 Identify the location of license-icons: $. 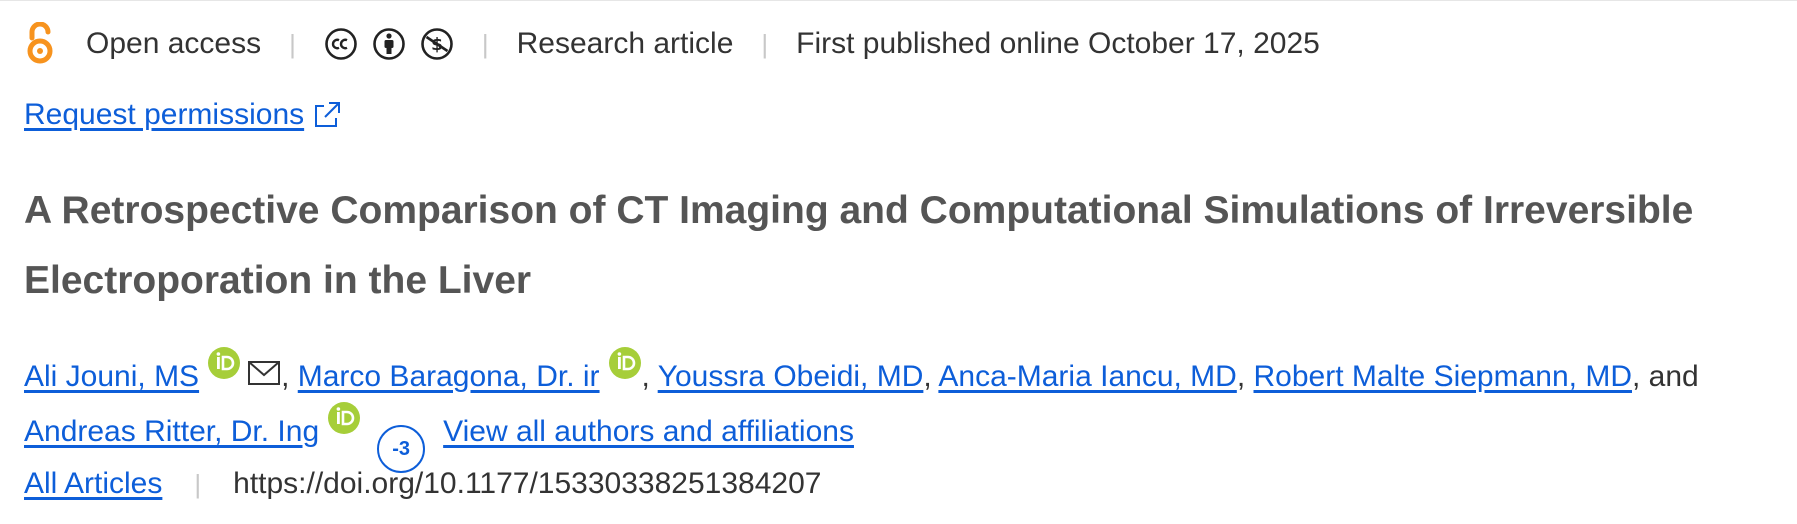
(389, 44).